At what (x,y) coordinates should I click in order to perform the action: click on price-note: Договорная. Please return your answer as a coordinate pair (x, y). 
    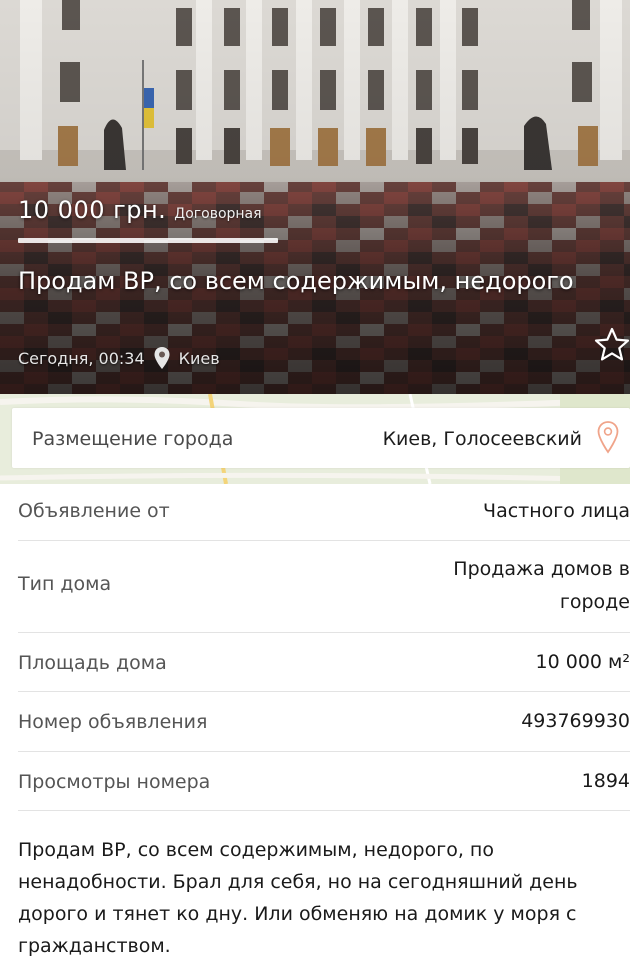
    Looking at the image, I should click on (218, 214).